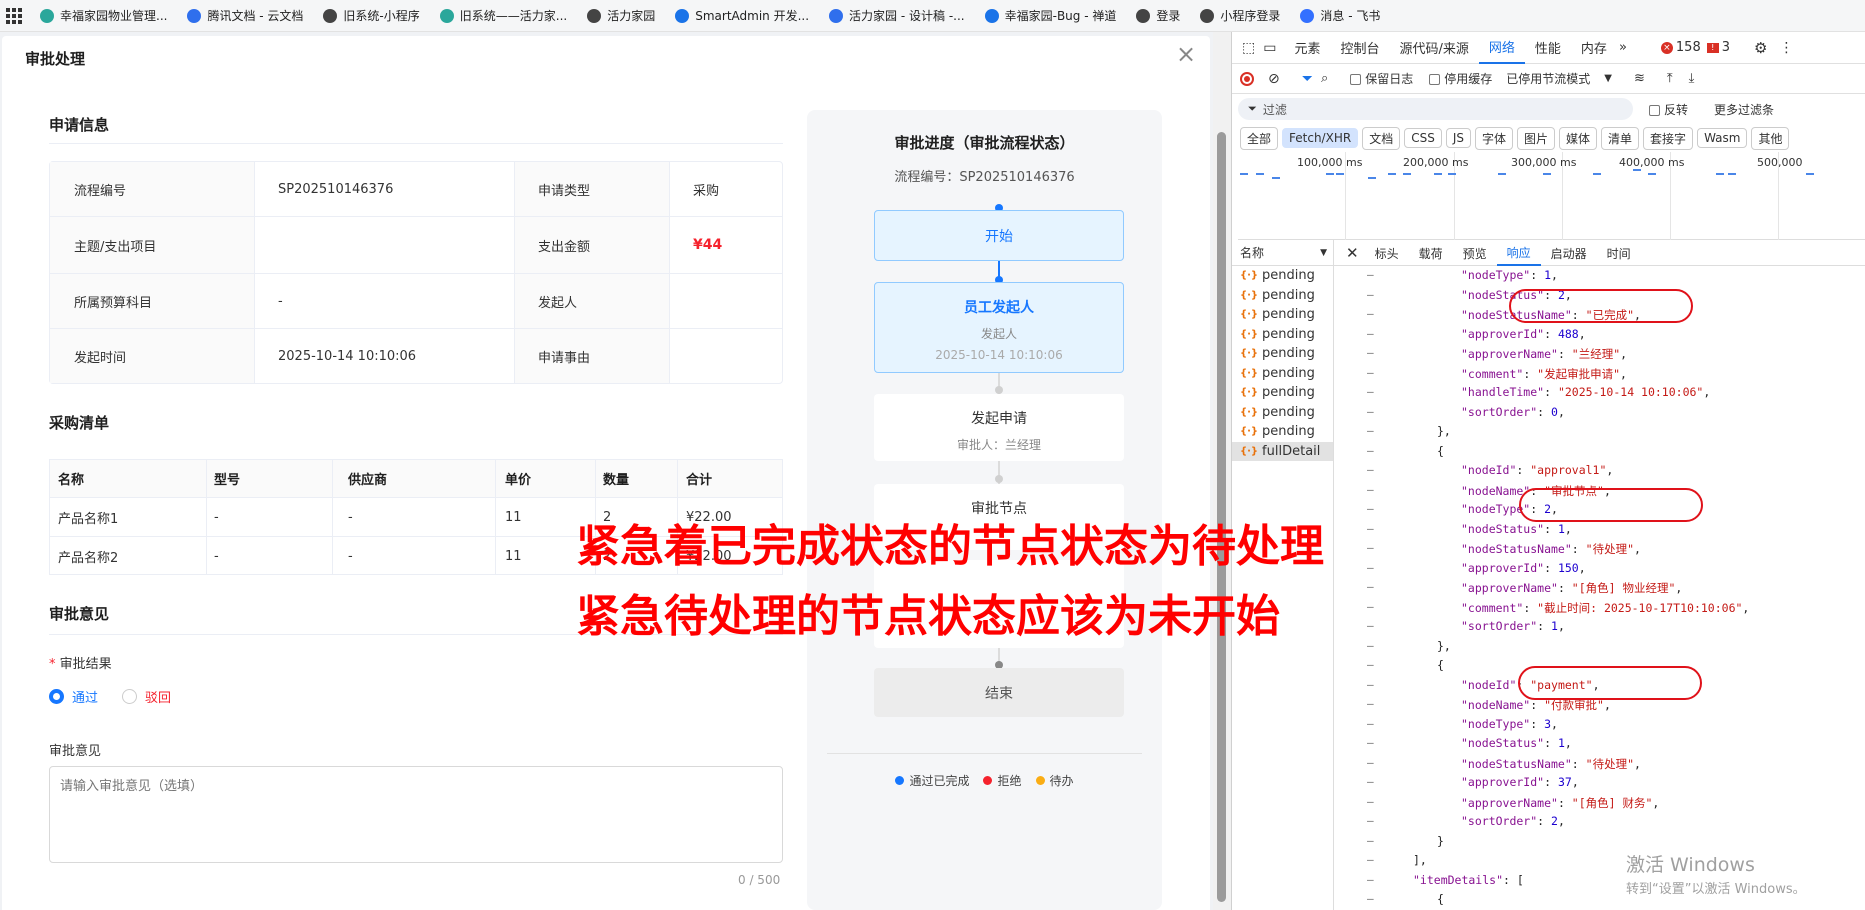 This screenshot has height=910, width=1865. What do you see at coordinates (1269, 48) in the screenshot?
I see `device-toolbar-icon: ▭` at bounding box center [1269, 48].